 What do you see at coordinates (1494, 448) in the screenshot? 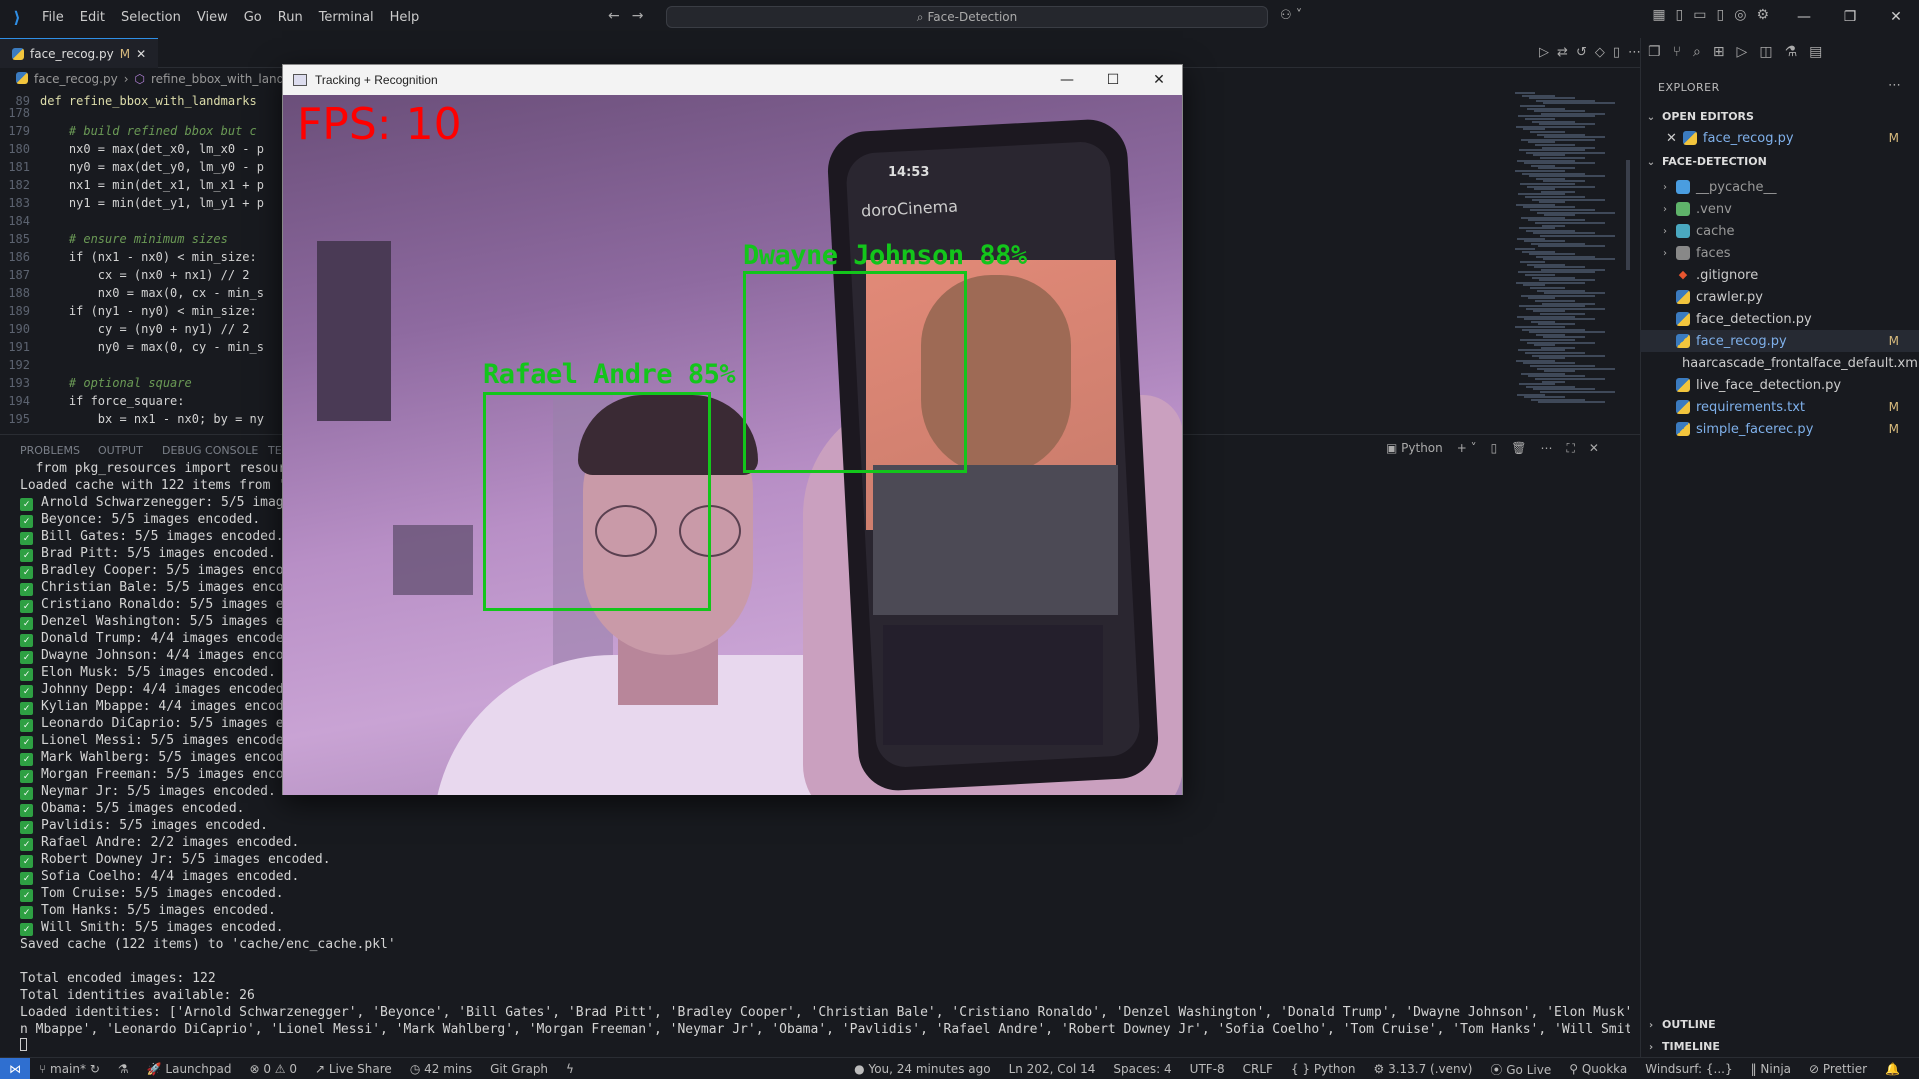
I see `split-terminal-icon: ▯` at bounding box center [1494, 448].